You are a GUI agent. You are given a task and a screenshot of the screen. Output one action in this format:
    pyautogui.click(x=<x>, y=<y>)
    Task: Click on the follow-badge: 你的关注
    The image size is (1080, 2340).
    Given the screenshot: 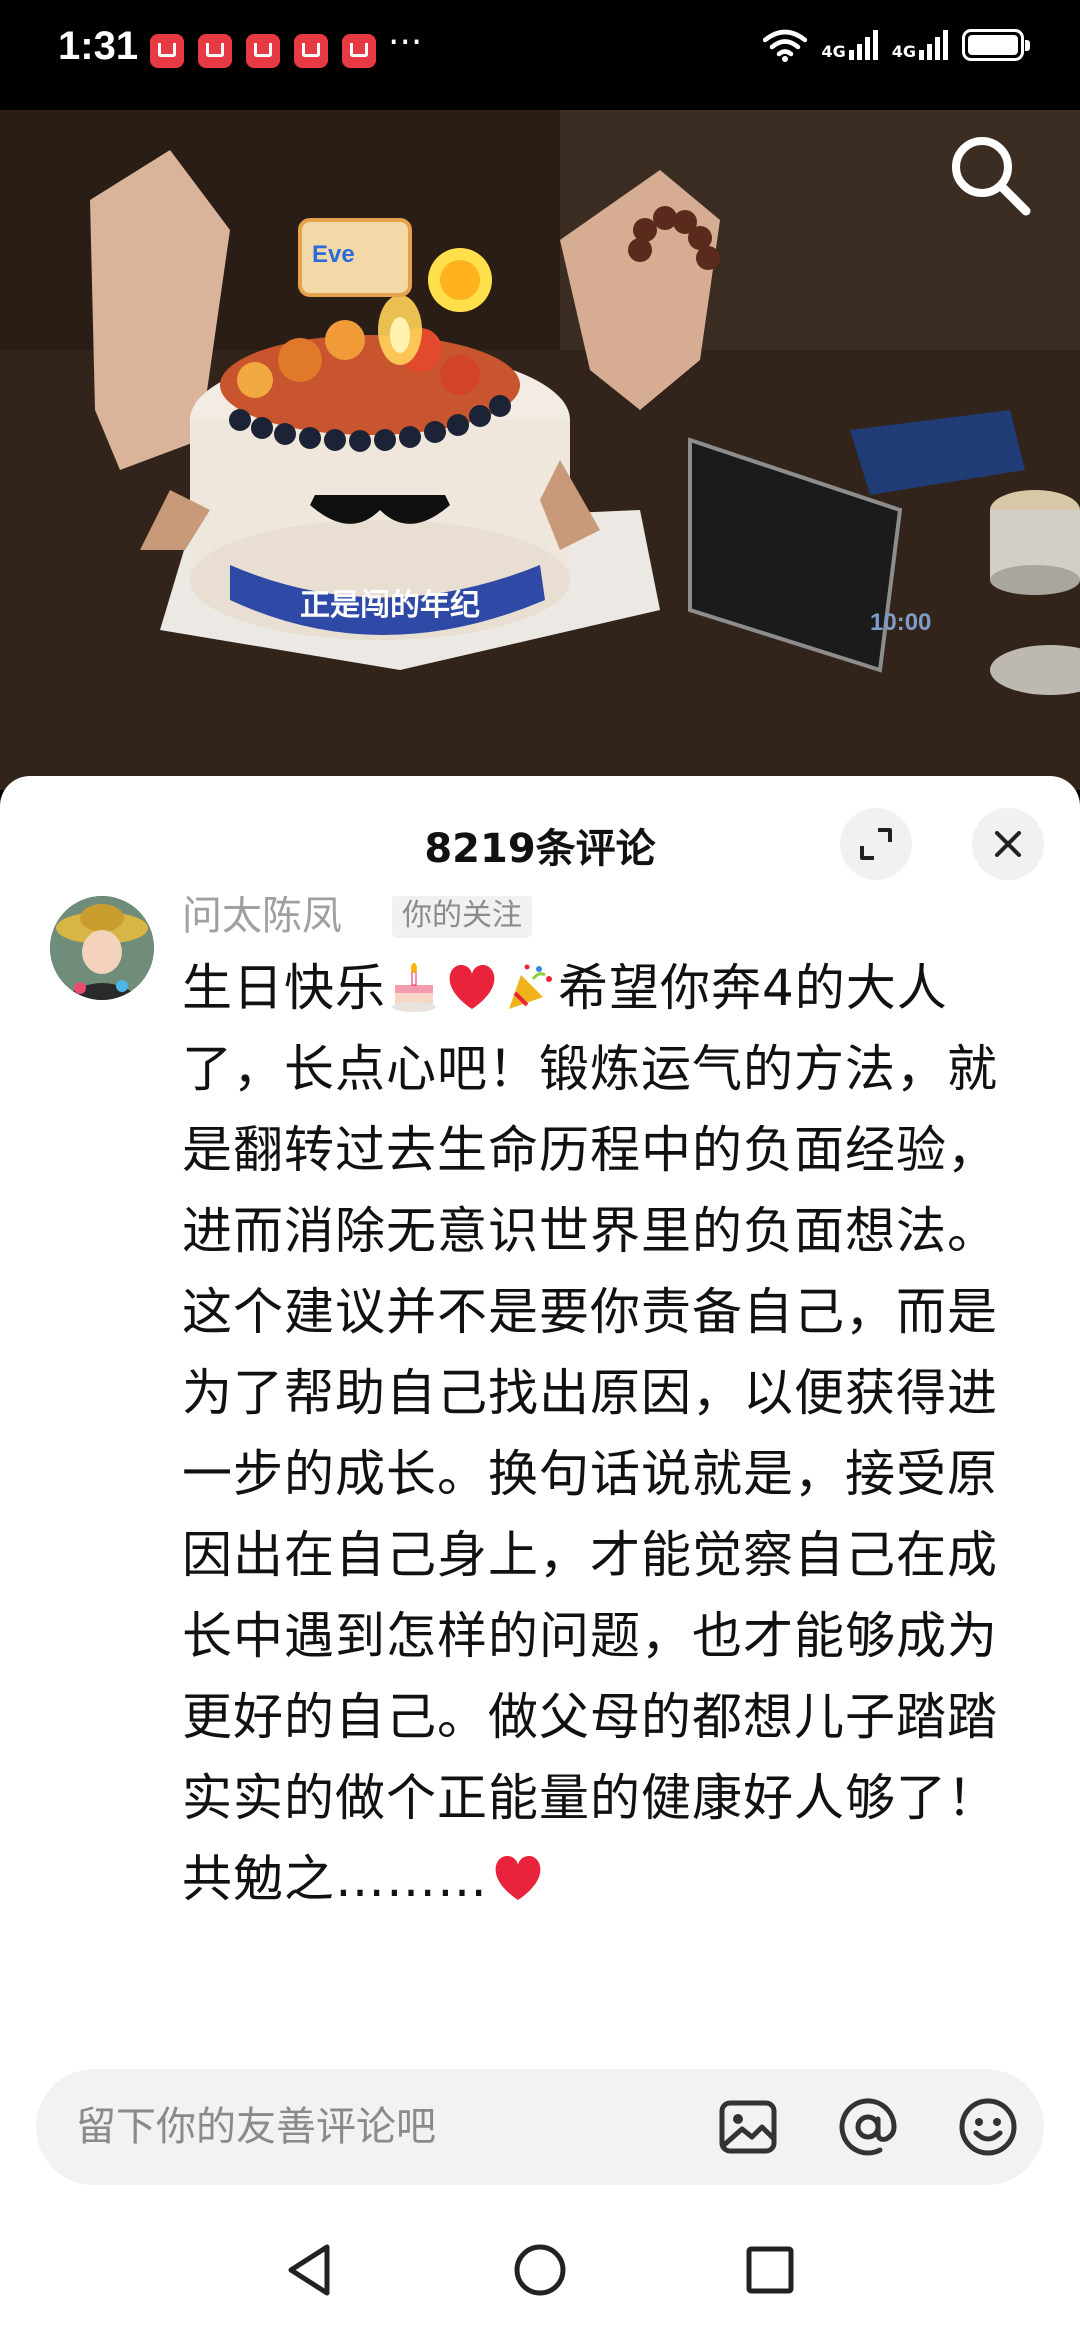 What is the action you would take?
    pyautogui.click(x=462, y=917)
    